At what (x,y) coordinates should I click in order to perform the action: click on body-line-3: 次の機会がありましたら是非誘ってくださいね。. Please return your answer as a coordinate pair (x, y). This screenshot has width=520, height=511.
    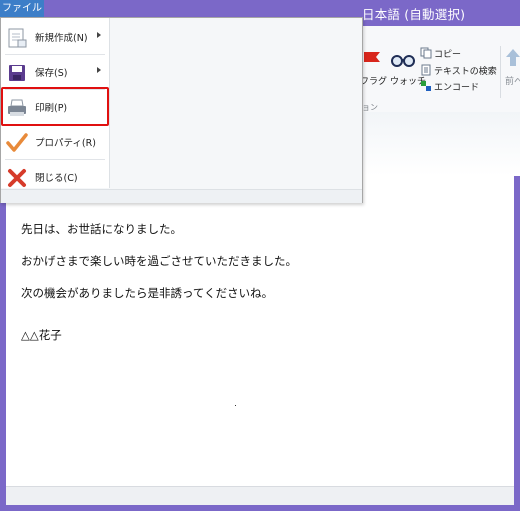
    Looking at the image, I should click on (147, 293).